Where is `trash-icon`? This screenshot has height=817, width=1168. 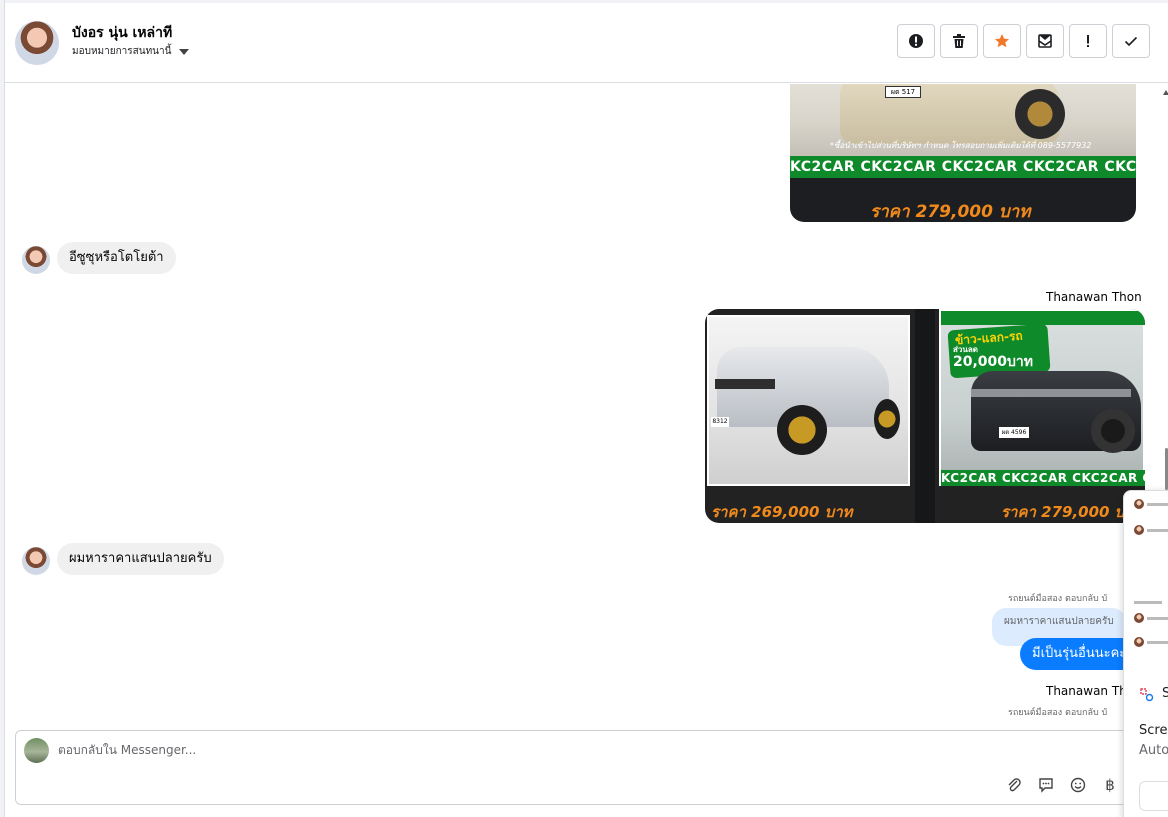
trash-icon is located at coordinates (959, 41).